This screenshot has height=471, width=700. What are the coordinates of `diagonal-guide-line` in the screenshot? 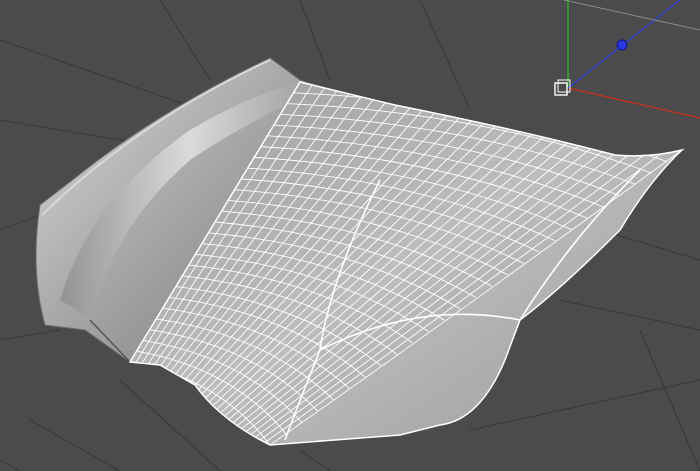 It's located at (631, 15).